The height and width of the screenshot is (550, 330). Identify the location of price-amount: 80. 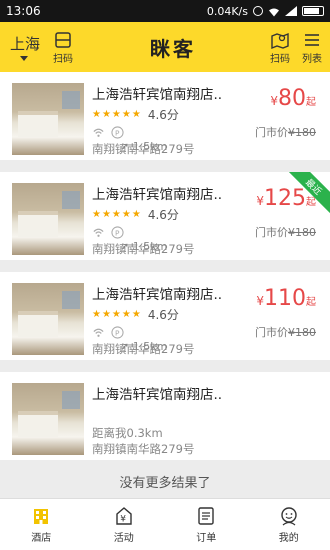
(292, 98).